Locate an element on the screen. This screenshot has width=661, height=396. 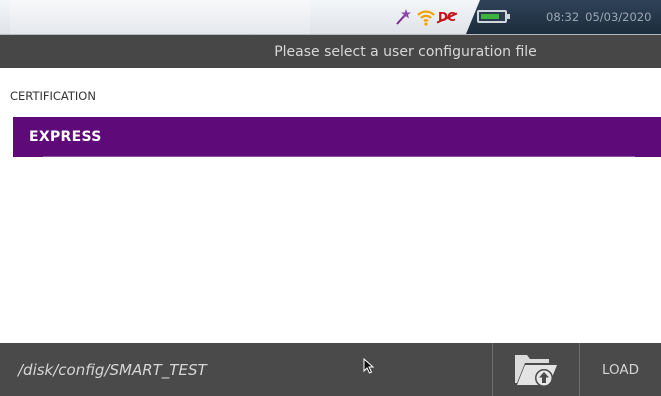
clock-time: 08:32 is located at coordinates (563, 17).